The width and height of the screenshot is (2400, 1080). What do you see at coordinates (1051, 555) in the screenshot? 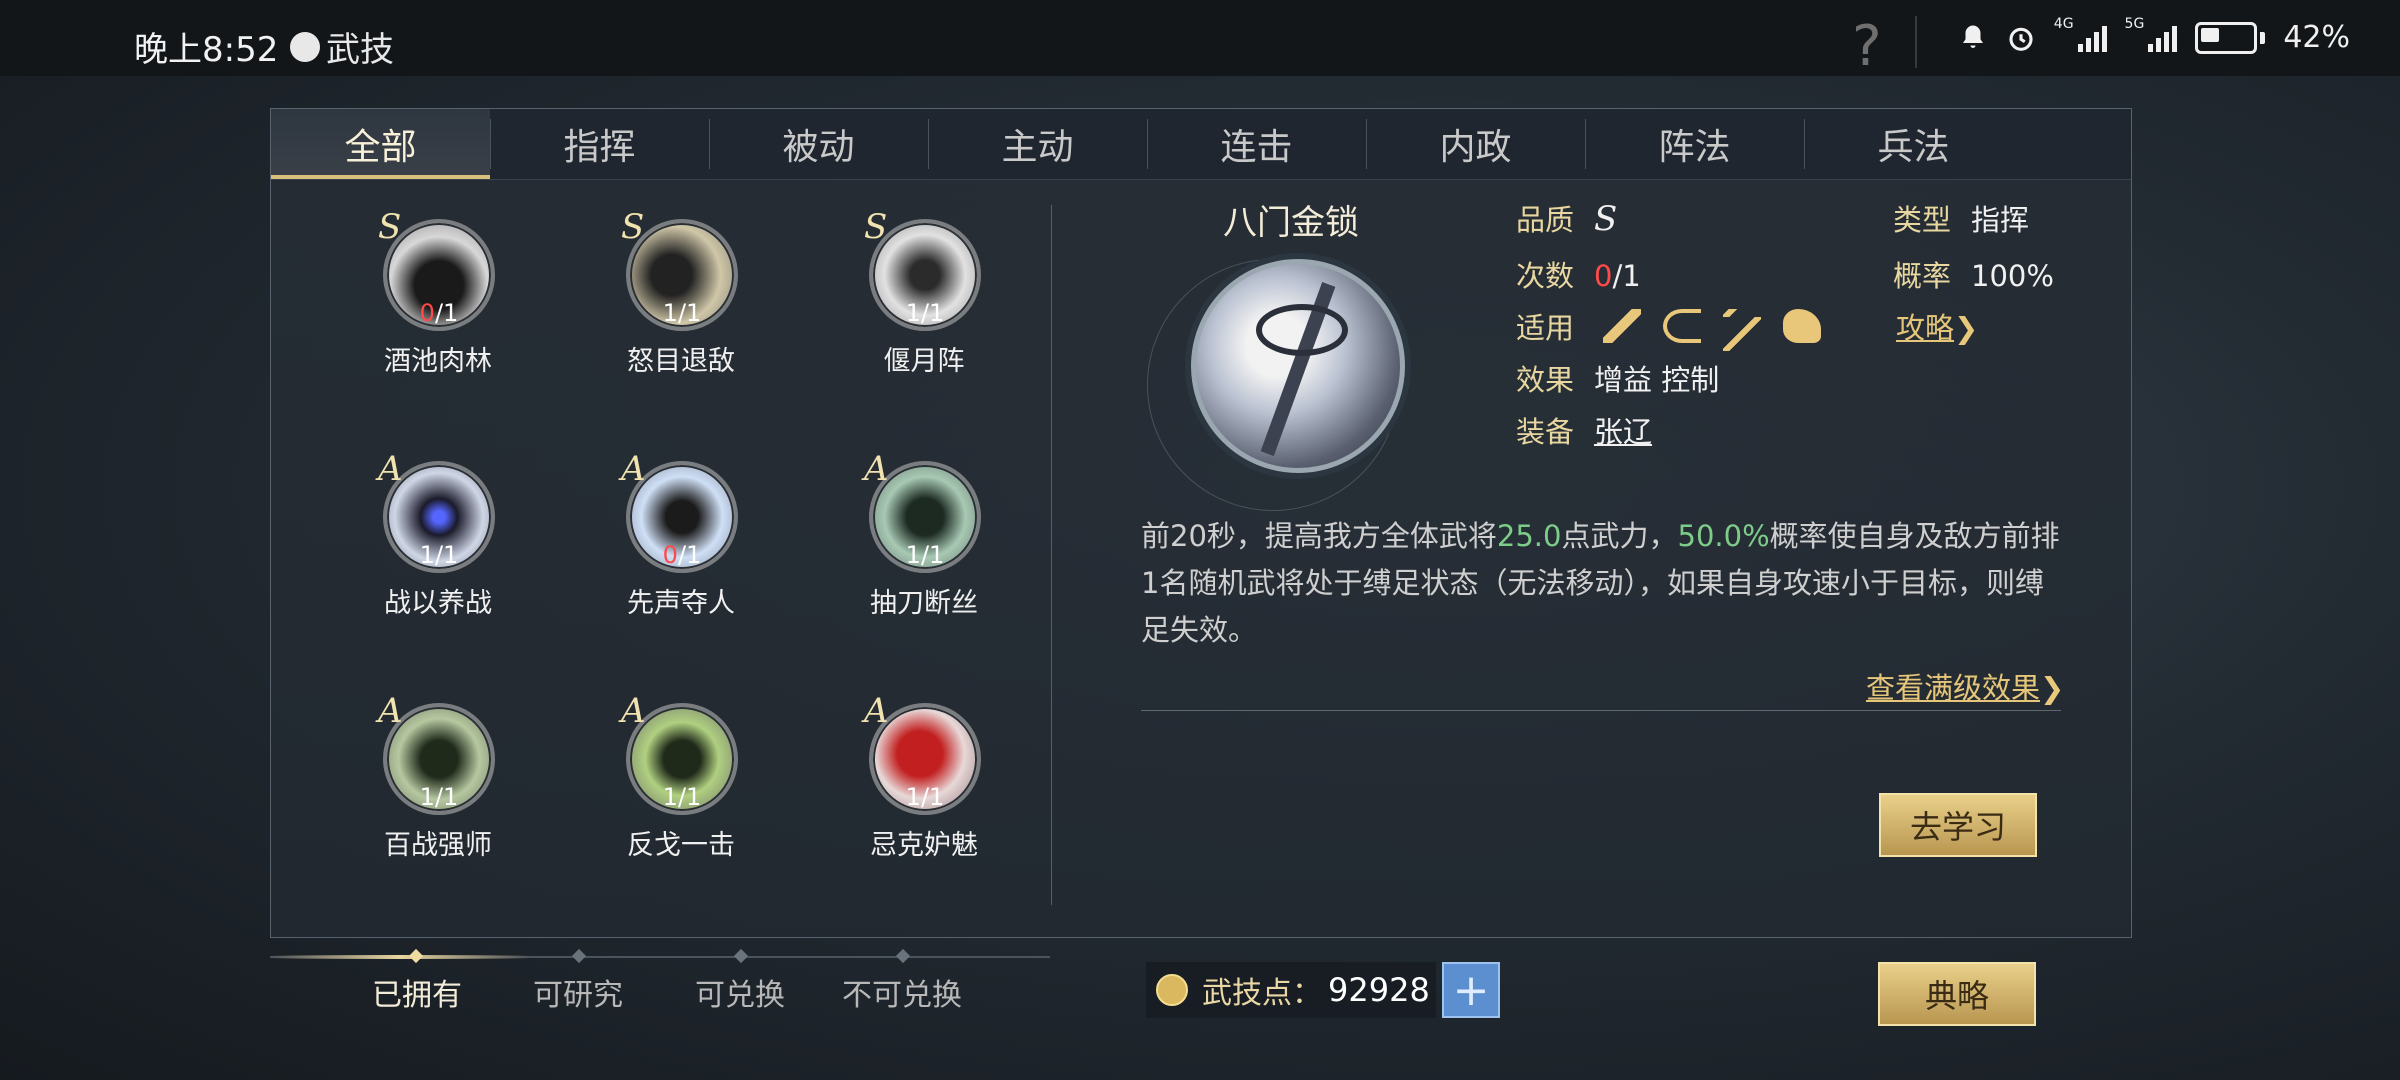
I see `panel-divider` at bounding box center [1051, 555].